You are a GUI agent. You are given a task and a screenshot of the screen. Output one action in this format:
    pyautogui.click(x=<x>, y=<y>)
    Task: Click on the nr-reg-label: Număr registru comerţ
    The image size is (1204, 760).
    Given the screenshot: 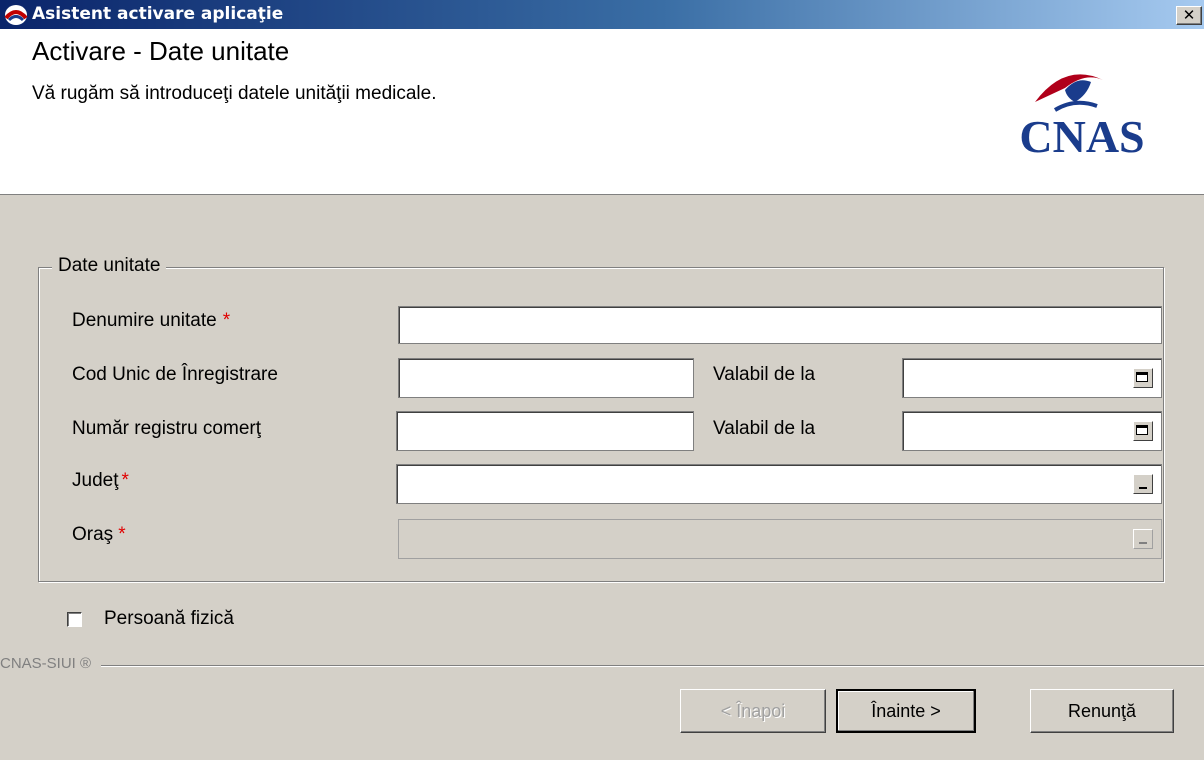 What is the action you would take?
    pyautogui.click(x=166, y=428)
    